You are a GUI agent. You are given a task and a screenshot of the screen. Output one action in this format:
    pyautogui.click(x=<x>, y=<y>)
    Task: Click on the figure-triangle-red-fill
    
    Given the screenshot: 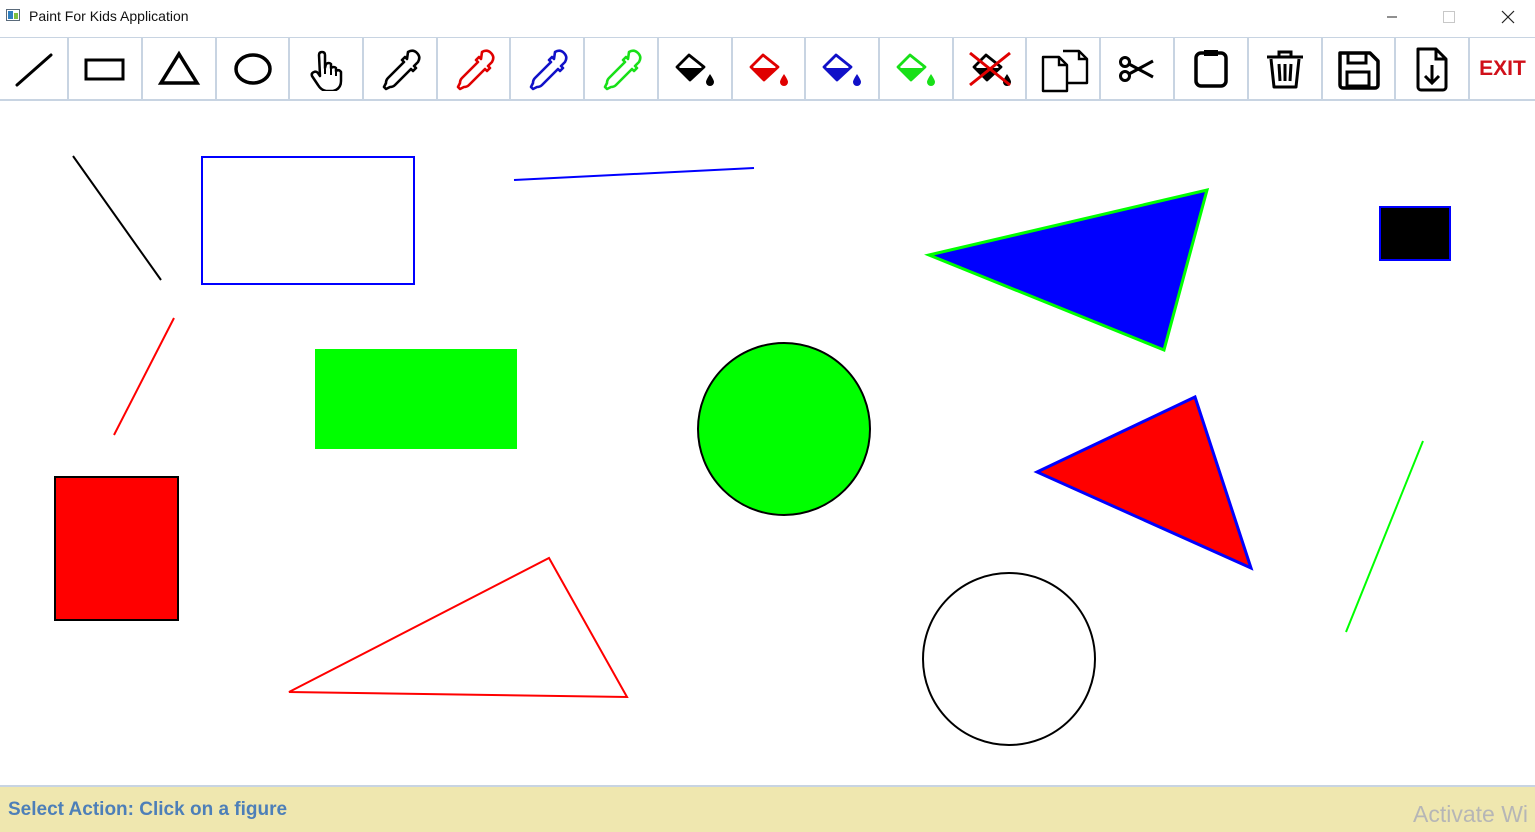 What is the action you would take?
    pyautogui.click(x=1143, y=482)
    